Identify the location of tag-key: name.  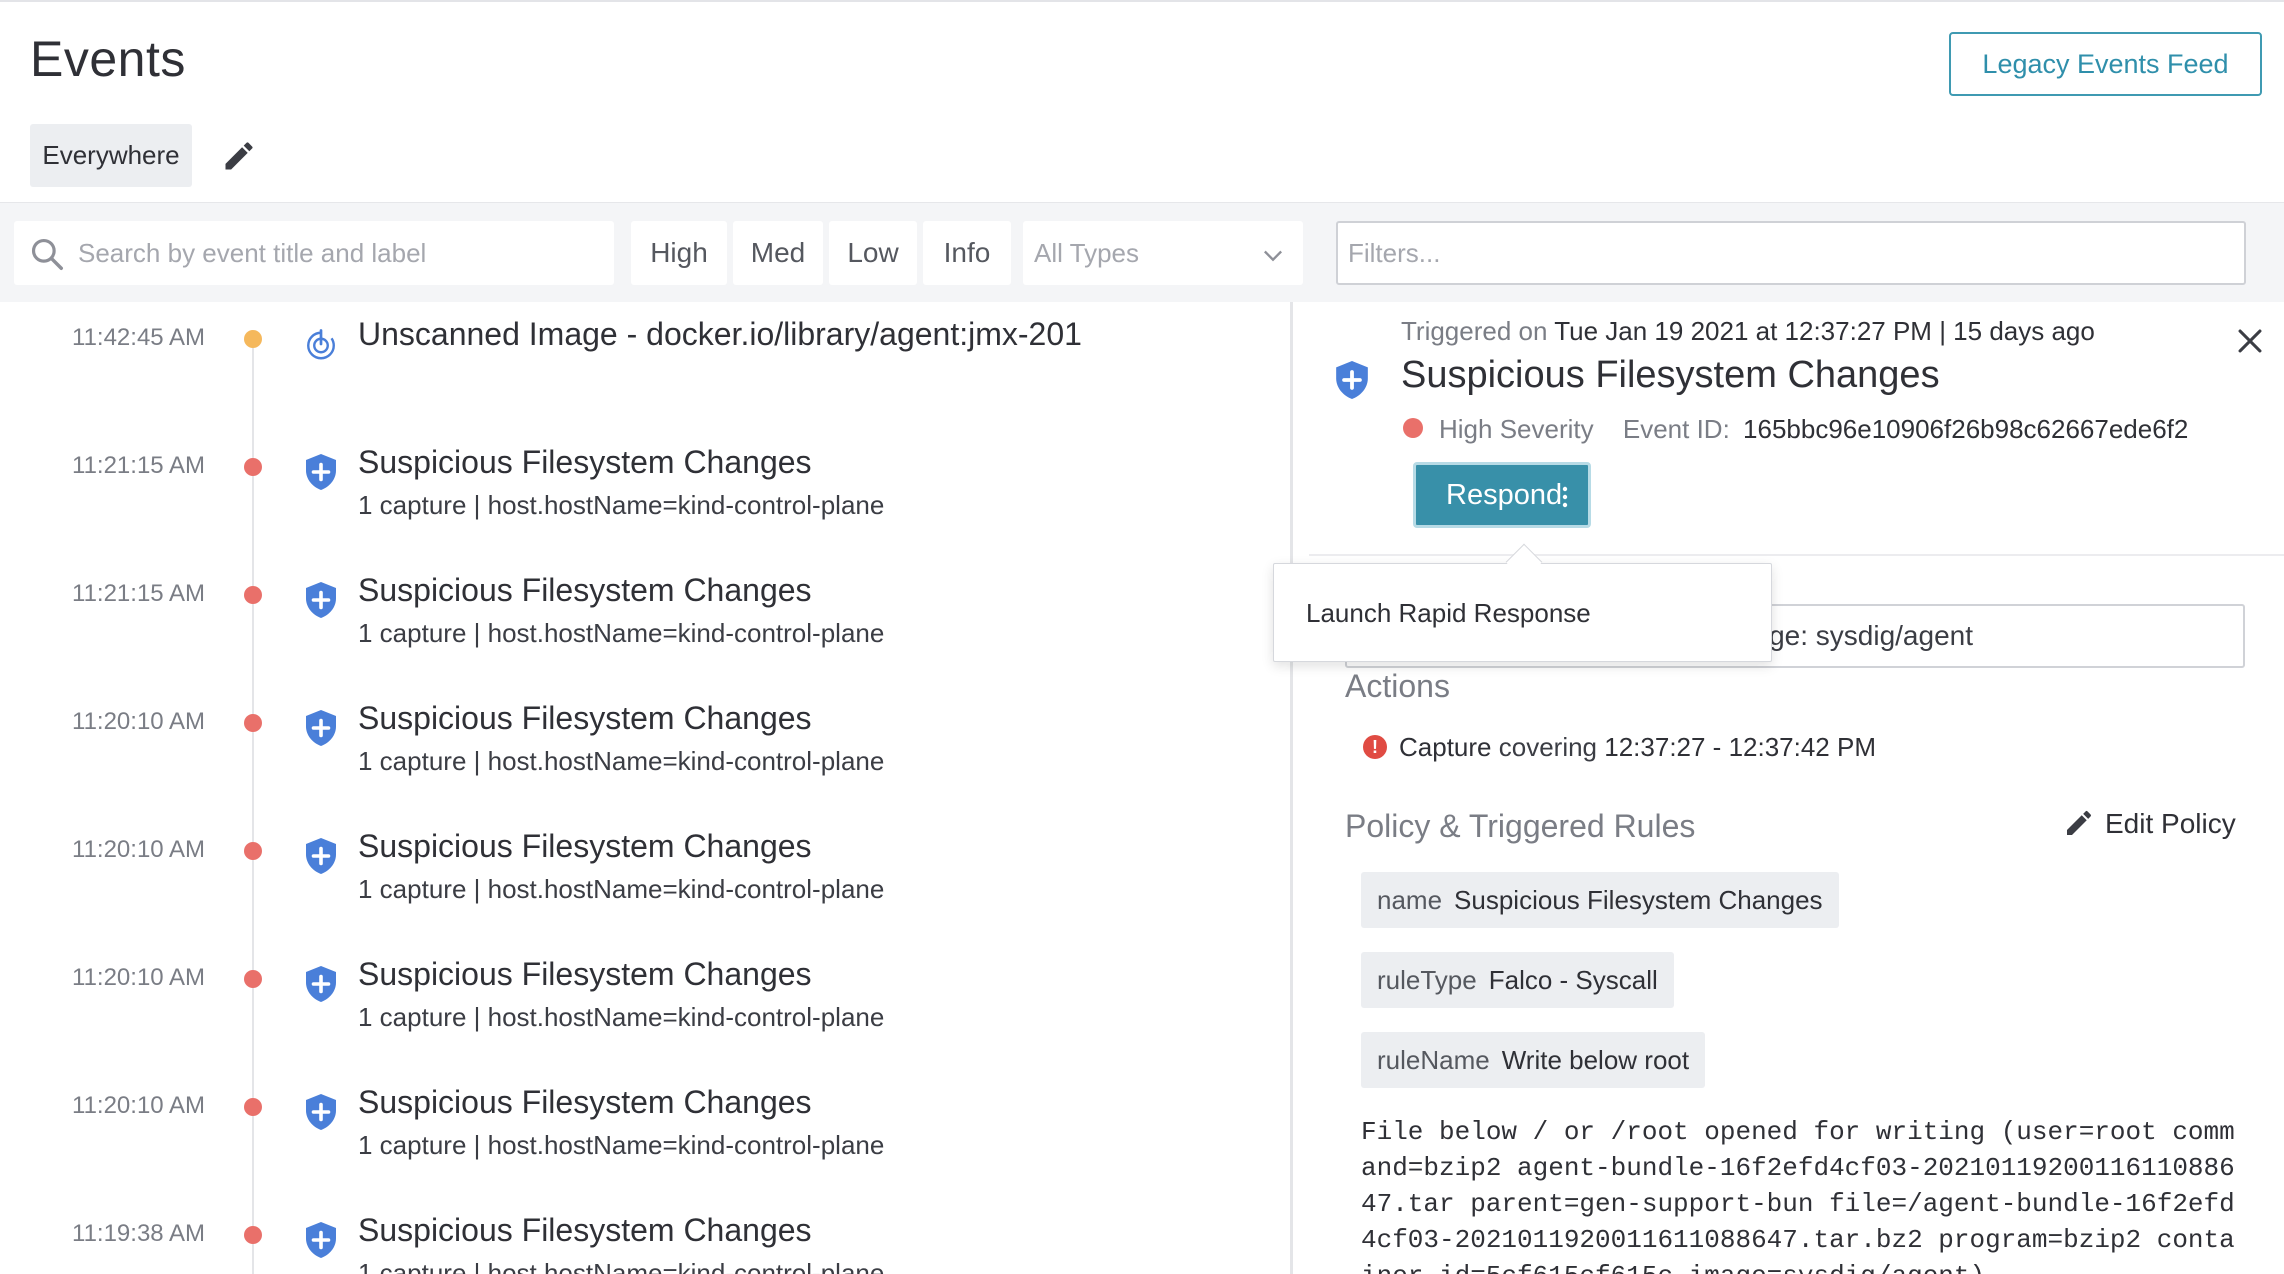
(1410, 899).